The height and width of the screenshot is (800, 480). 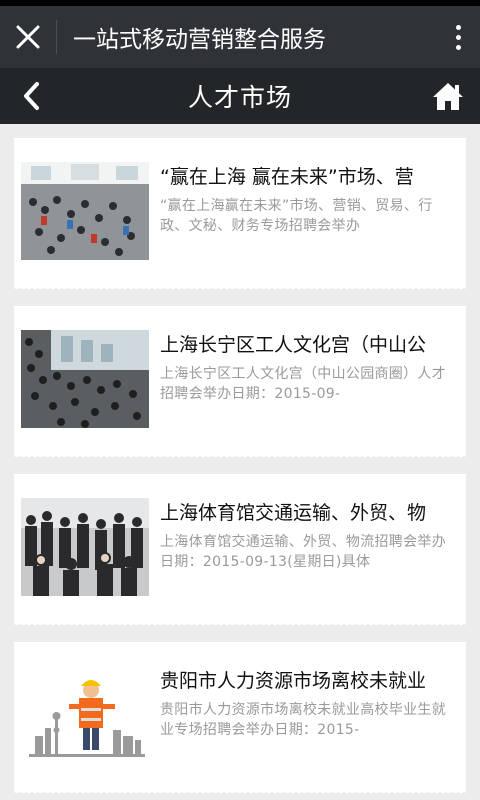 I want to click on more-vertical-icon, so click(x=458, y=37).